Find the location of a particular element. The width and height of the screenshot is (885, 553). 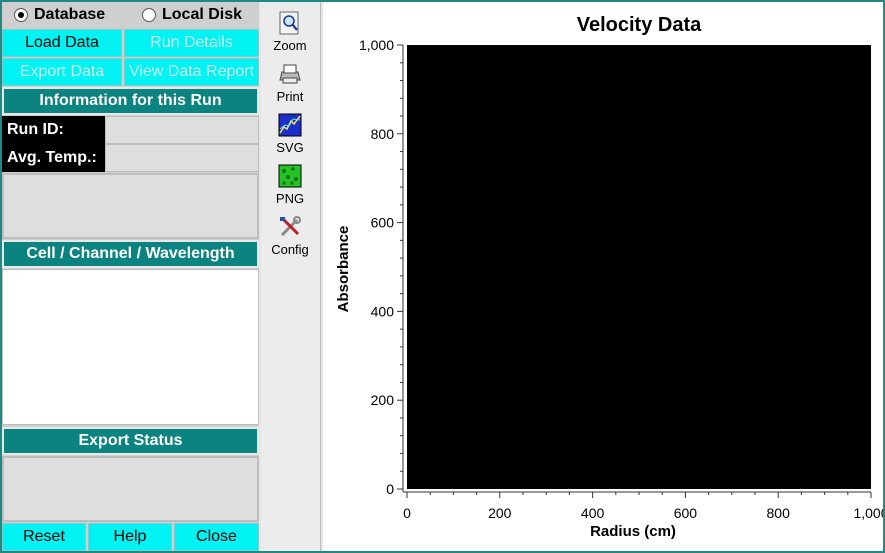

config-tool: Config is located at coordinates (290, 236).